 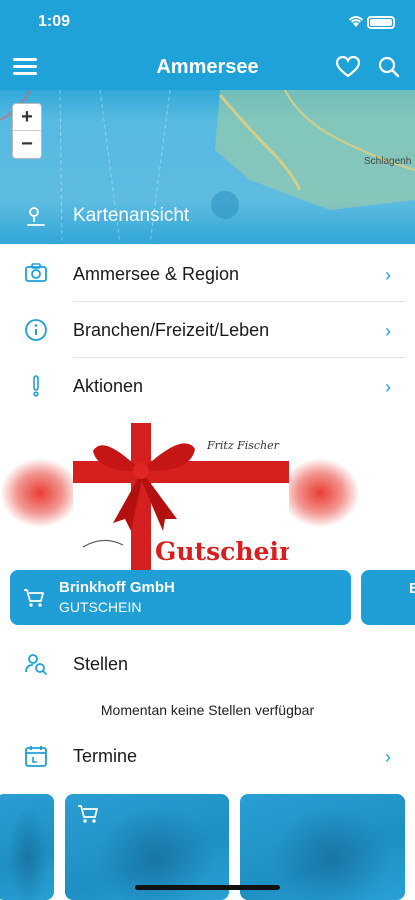 What do you see at coordinates (180, 597) in the screenshot?
I see `voucher-card: Brinkhoff GmbH GUTSCHEIN` at bounding box center [180, 597].